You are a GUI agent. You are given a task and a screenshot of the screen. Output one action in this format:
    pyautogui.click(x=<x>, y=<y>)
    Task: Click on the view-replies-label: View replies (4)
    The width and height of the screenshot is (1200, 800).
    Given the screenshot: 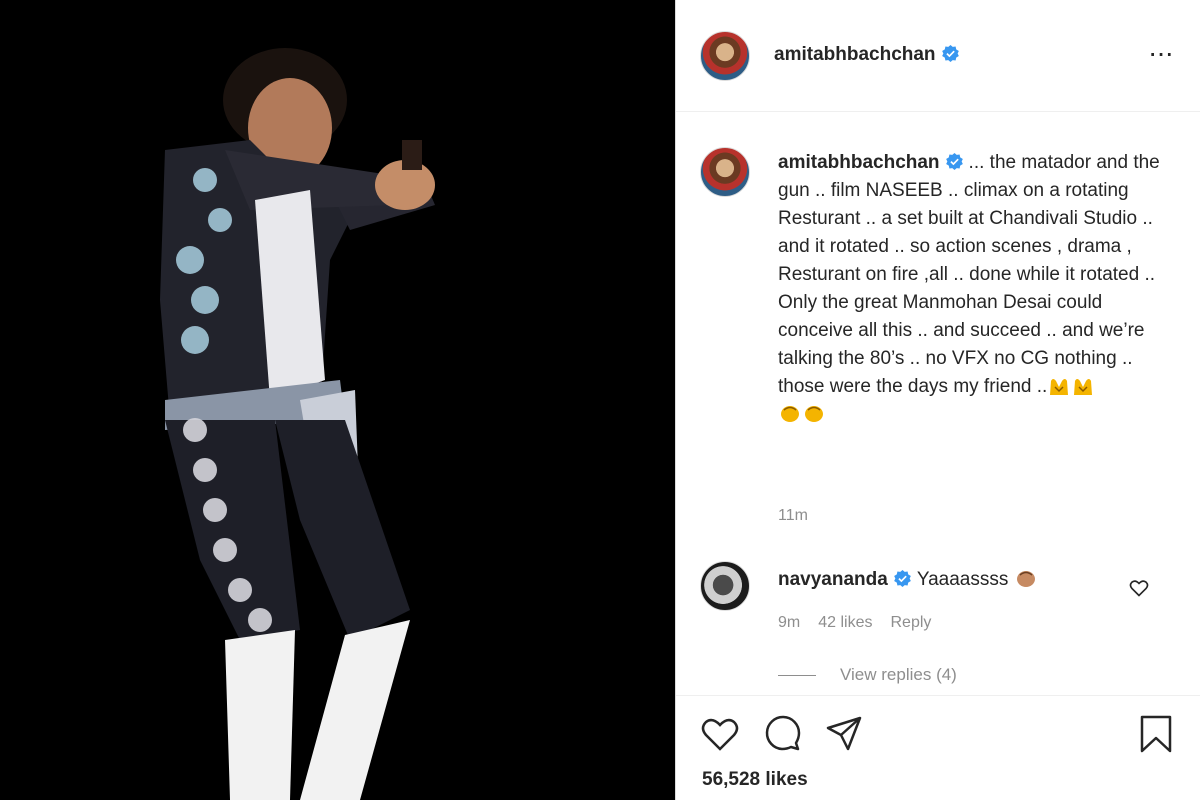 What is the action you would take?
    pyautogui.click(x=898, y=674)
    